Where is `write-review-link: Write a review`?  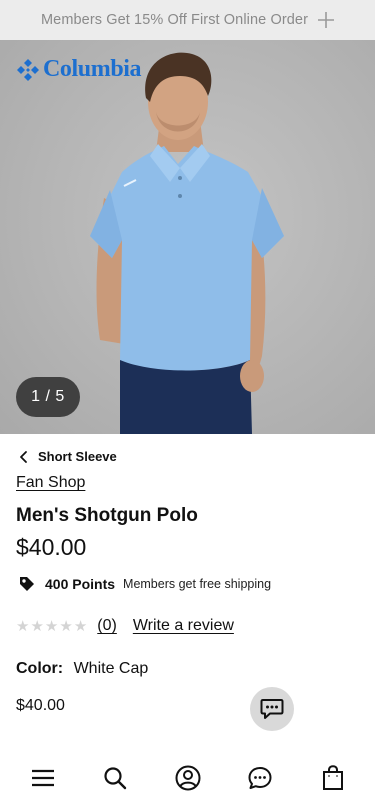 write-review-link: Write a review is located at coordinates (183, 626).